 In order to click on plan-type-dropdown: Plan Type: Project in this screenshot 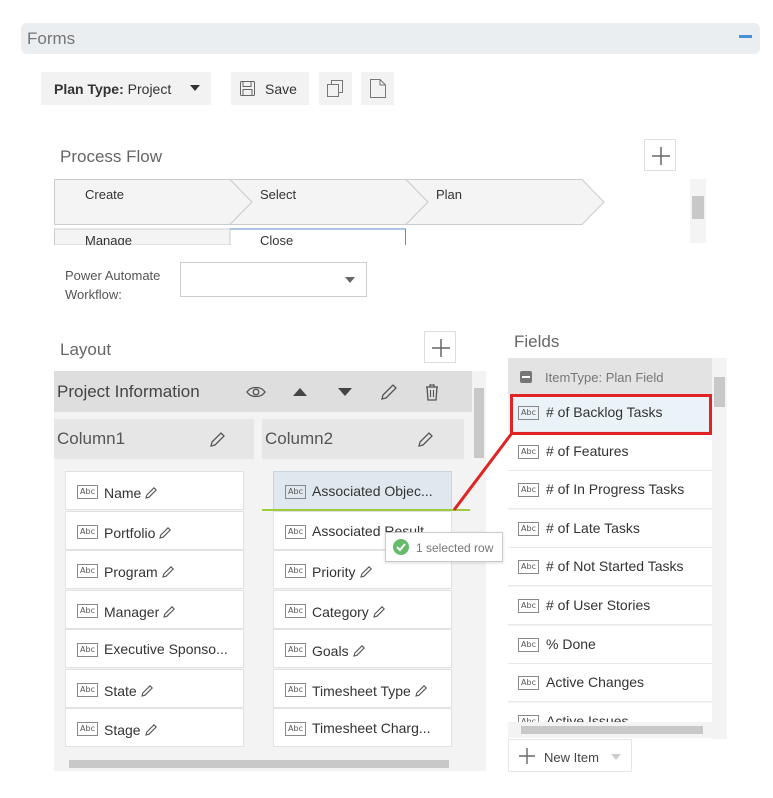, I will do `click(126, 88)`.